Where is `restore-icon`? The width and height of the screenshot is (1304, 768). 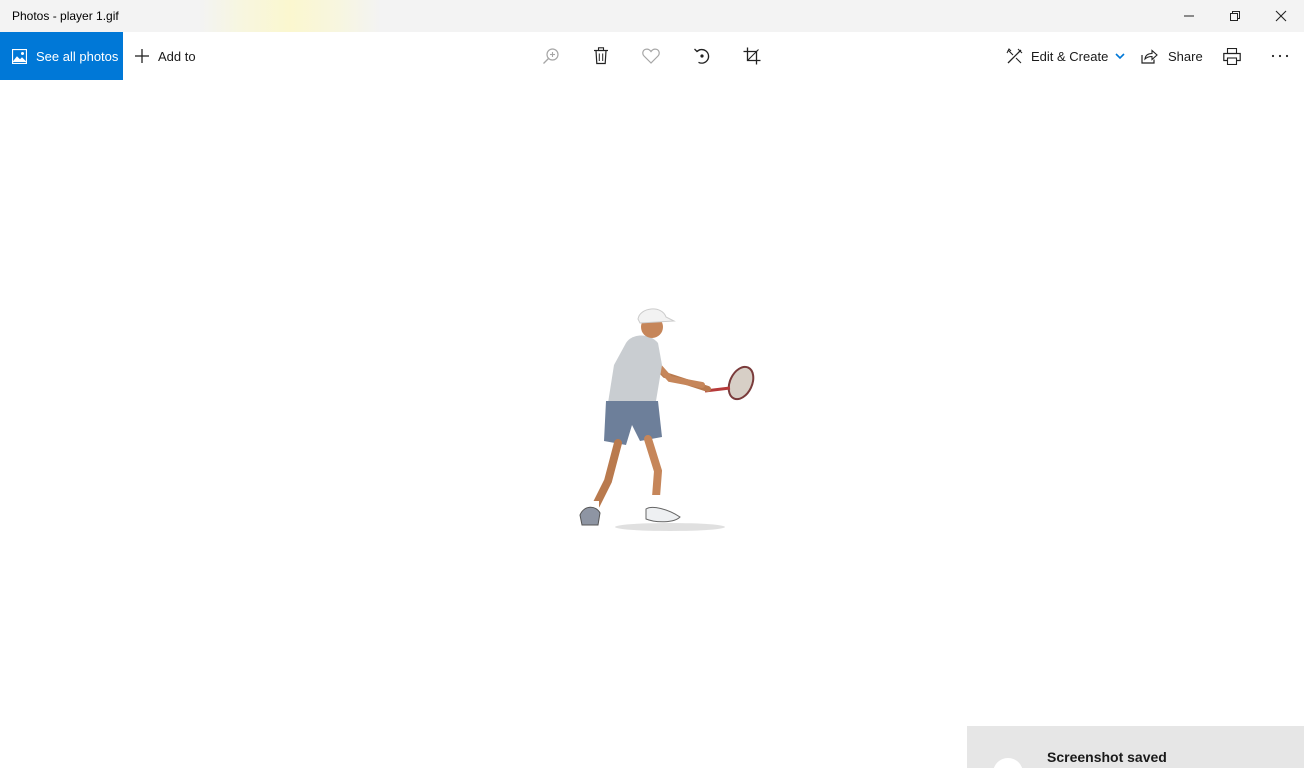
restore-icon is located at coordinates (1235, 16).